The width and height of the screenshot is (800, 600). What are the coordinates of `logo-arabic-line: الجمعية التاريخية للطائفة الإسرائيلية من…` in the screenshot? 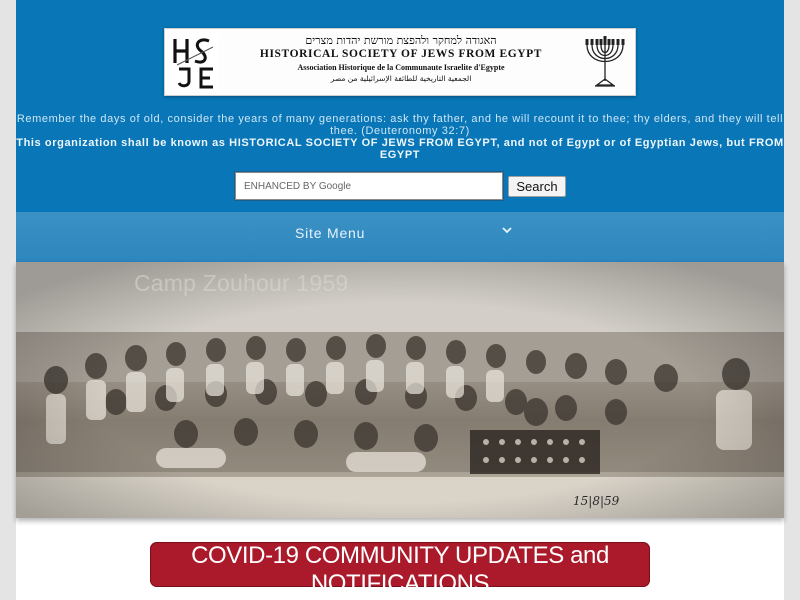 It's located at (401, 78).